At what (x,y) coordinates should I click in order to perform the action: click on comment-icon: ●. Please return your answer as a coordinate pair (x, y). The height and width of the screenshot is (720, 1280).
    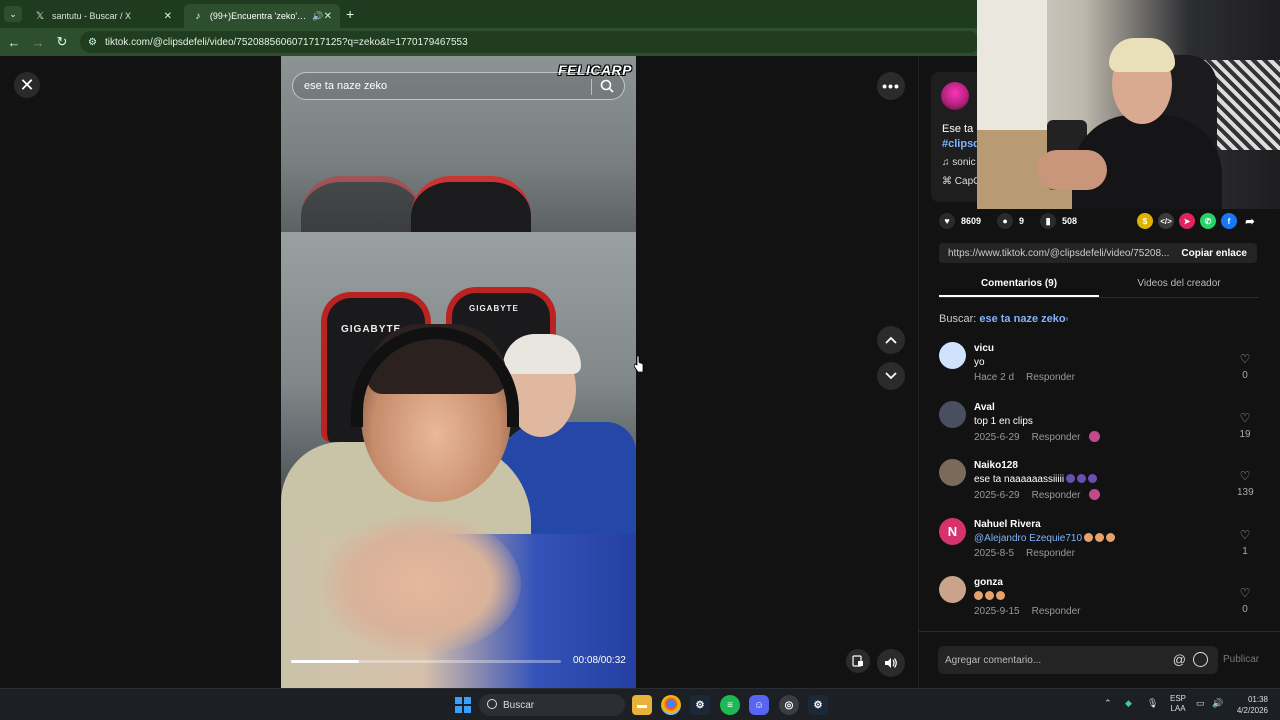
    Looking at the image, I should click on (1005, 221).